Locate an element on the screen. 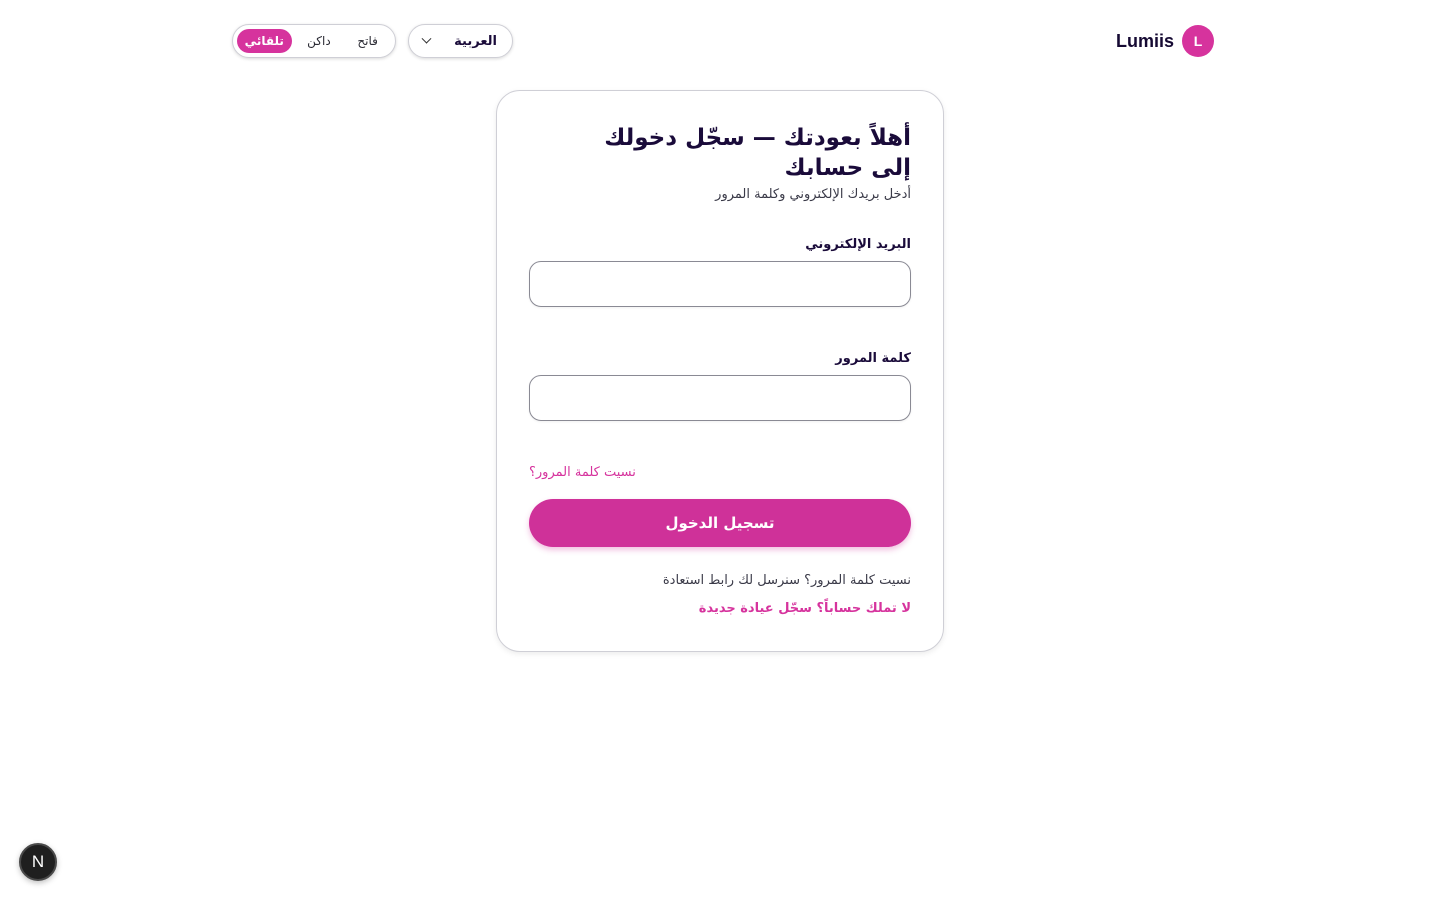 The height and width of the screenshot is (900, 1440). email-field is located at coordinates (720, 284).